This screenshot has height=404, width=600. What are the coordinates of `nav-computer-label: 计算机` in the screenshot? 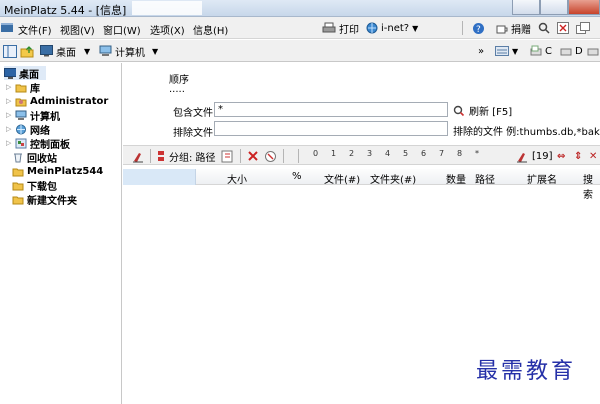 It's located at (130, 53).